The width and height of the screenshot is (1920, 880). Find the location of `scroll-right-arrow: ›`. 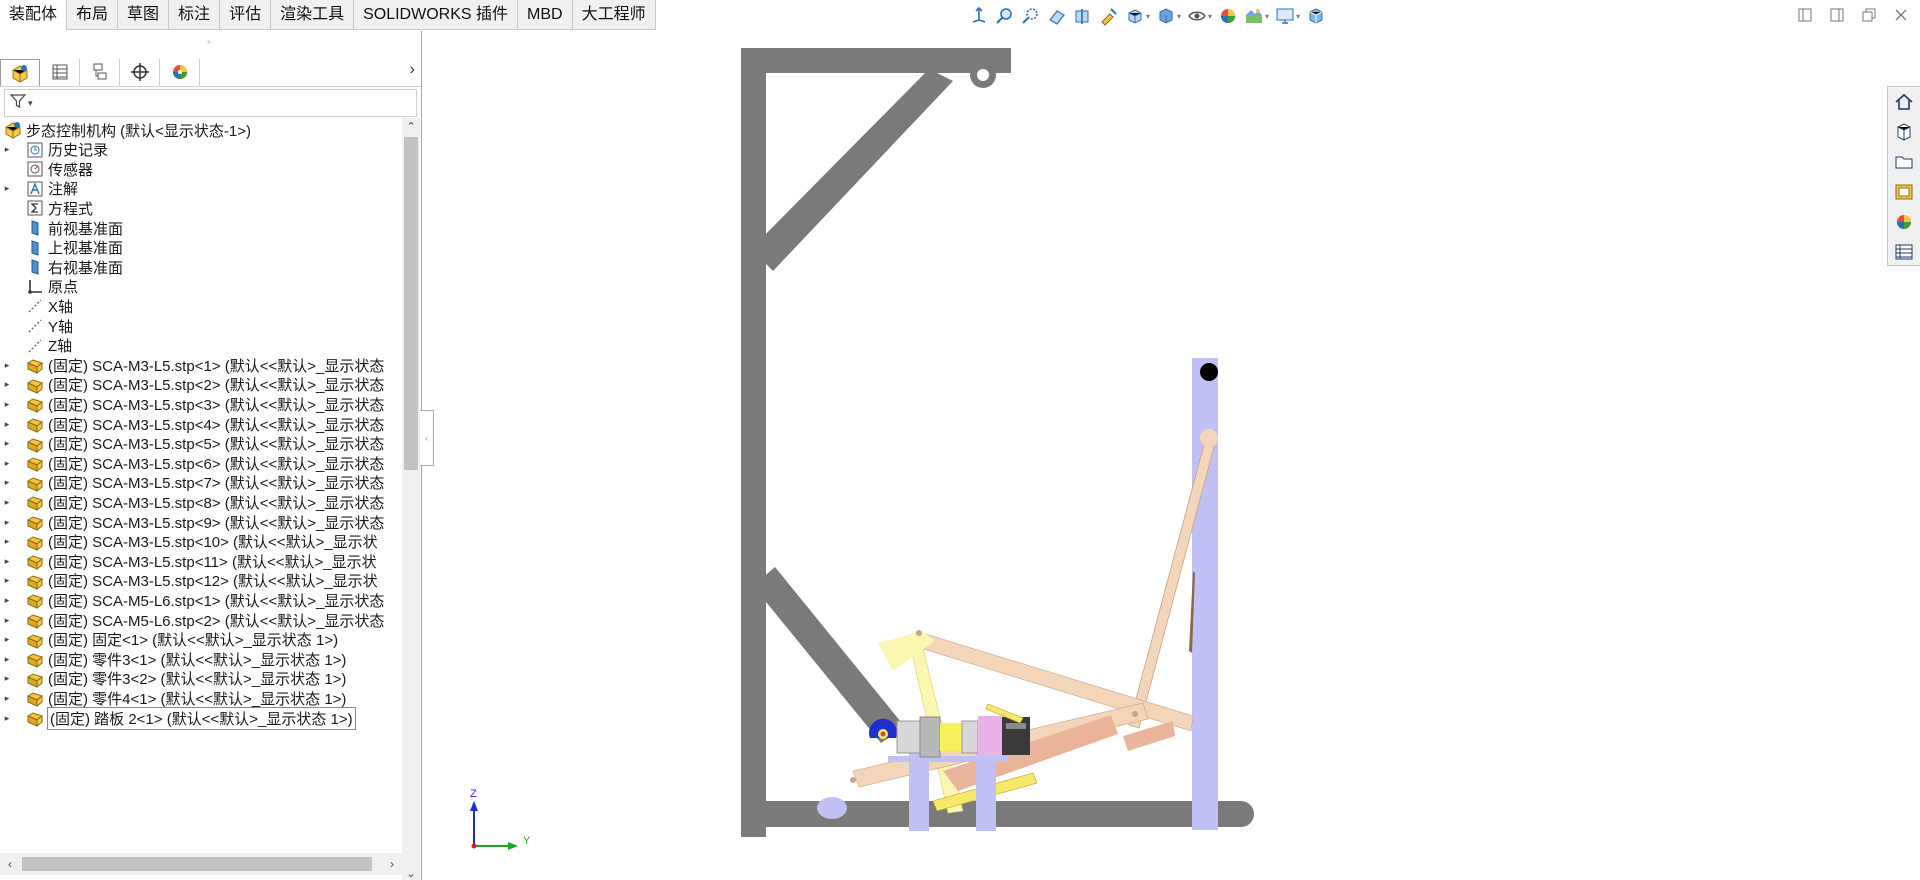

scroll-right-arrow: › is located at coordinates (392, 864).